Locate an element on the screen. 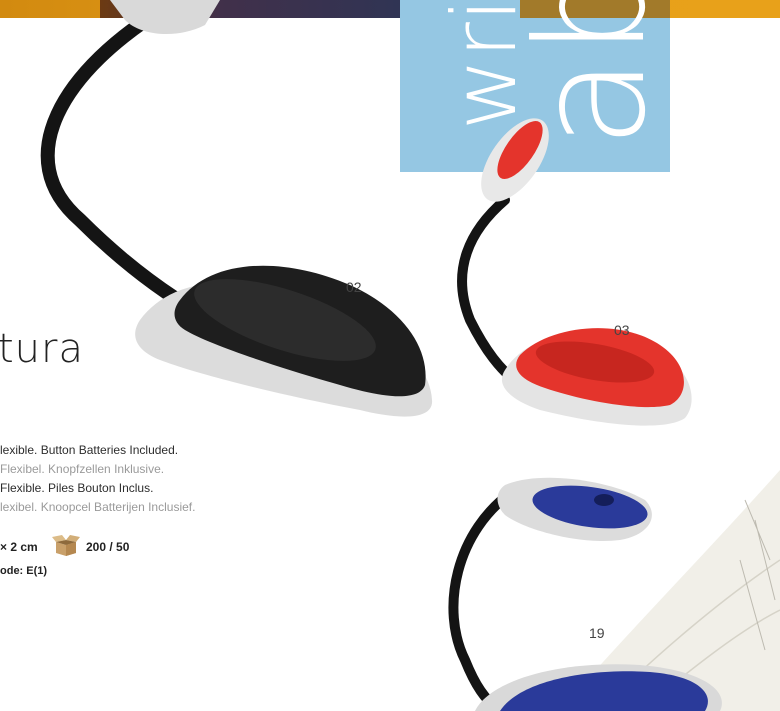  product-size: × 2 cm is located at coordinates (19, 547).